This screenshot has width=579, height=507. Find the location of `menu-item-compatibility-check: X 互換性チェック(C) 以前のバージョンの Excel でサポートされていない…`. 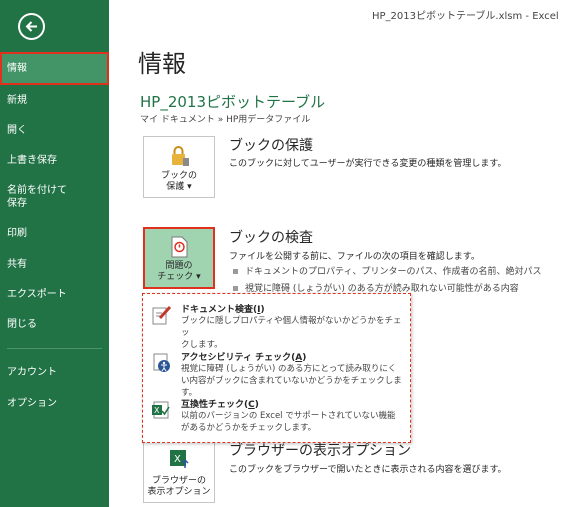

menu-item-compatibility-check: X 互換性チェック(C) 以前のバージョンの Excel でサポートされていない… is located at coordinates (276, 417).